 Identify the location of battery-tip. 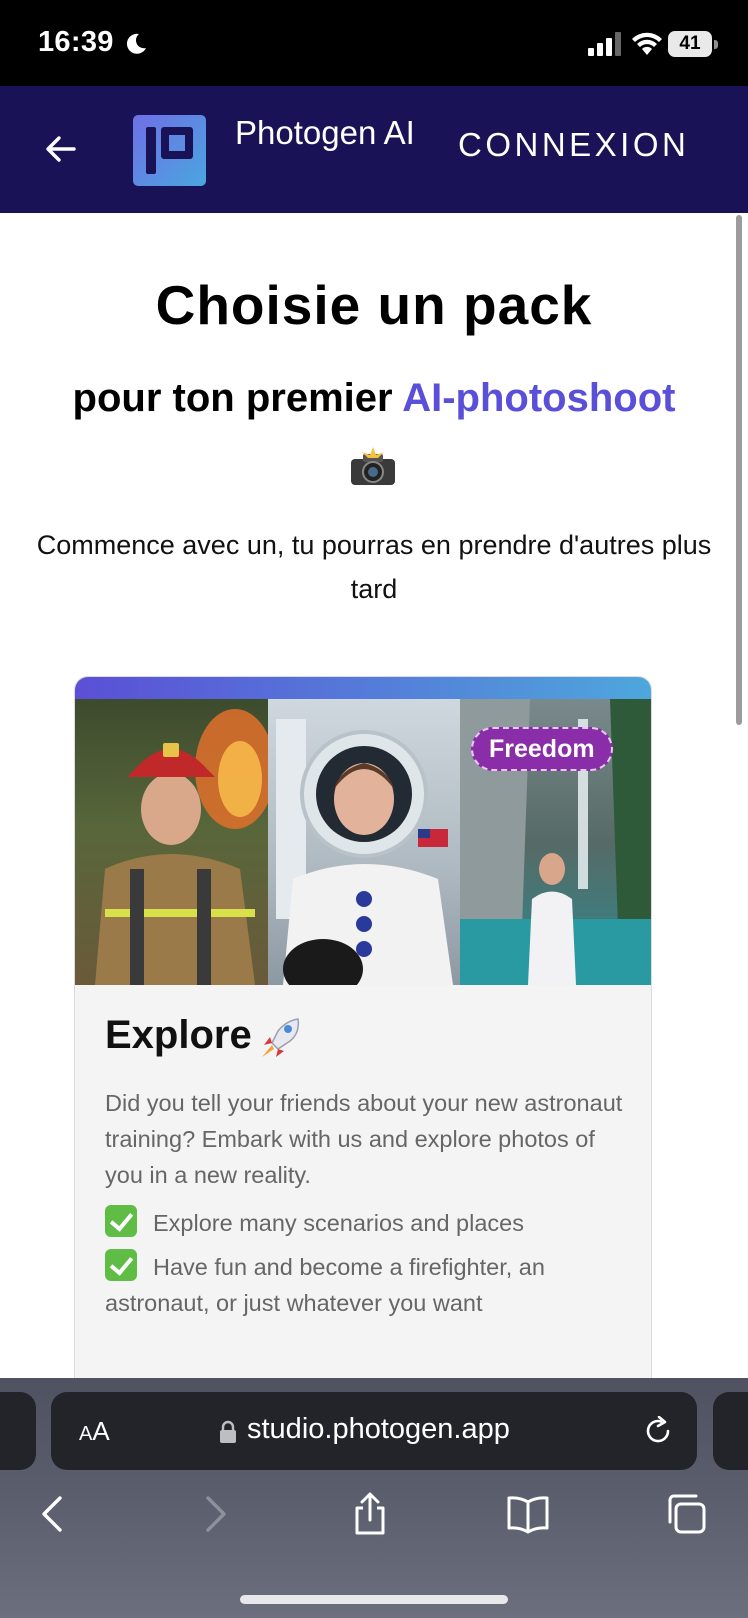
(716, 44).